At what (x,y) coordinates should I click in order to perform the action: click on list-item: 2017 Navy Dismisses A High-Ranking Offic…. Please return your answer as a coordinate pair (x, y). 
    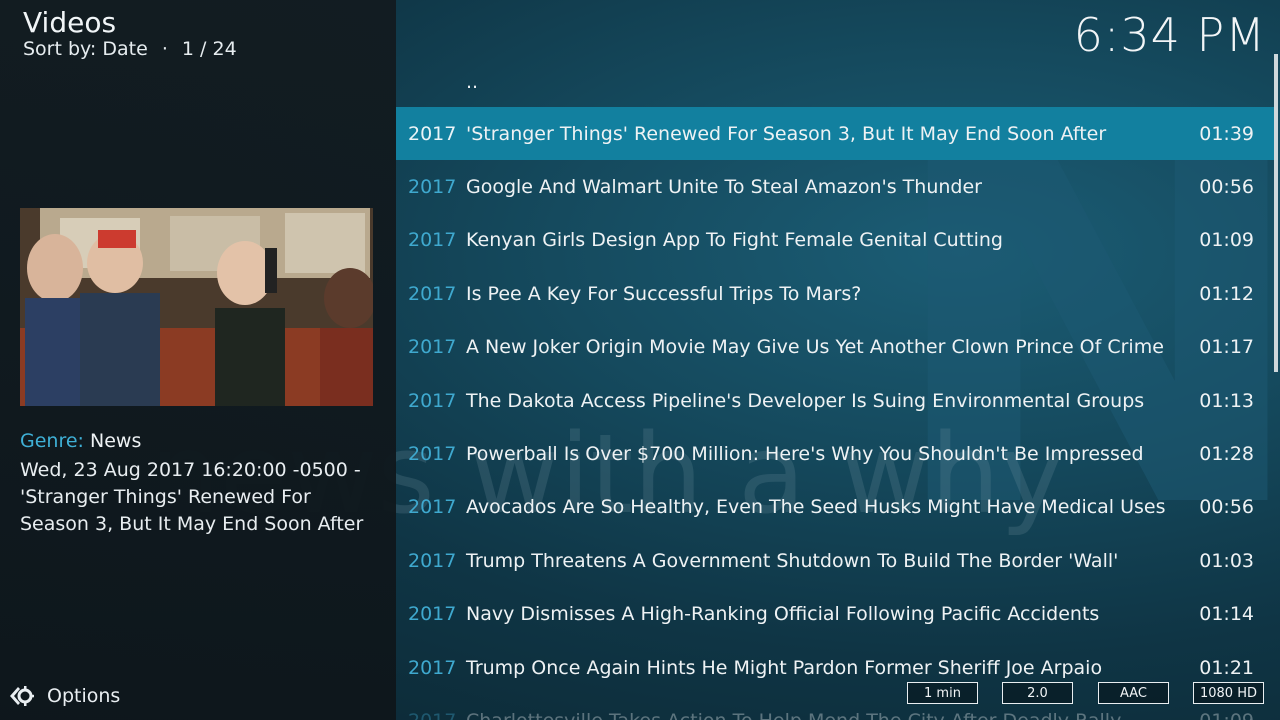
    Looking at the image, I should click on (836, 614).